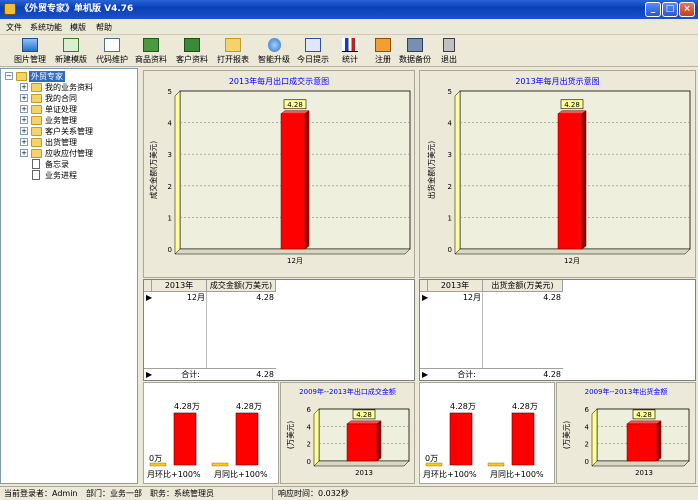 The image size is (698, 500). I want to click on status-response: 响应时间：0.032秒, so click(313, 493).